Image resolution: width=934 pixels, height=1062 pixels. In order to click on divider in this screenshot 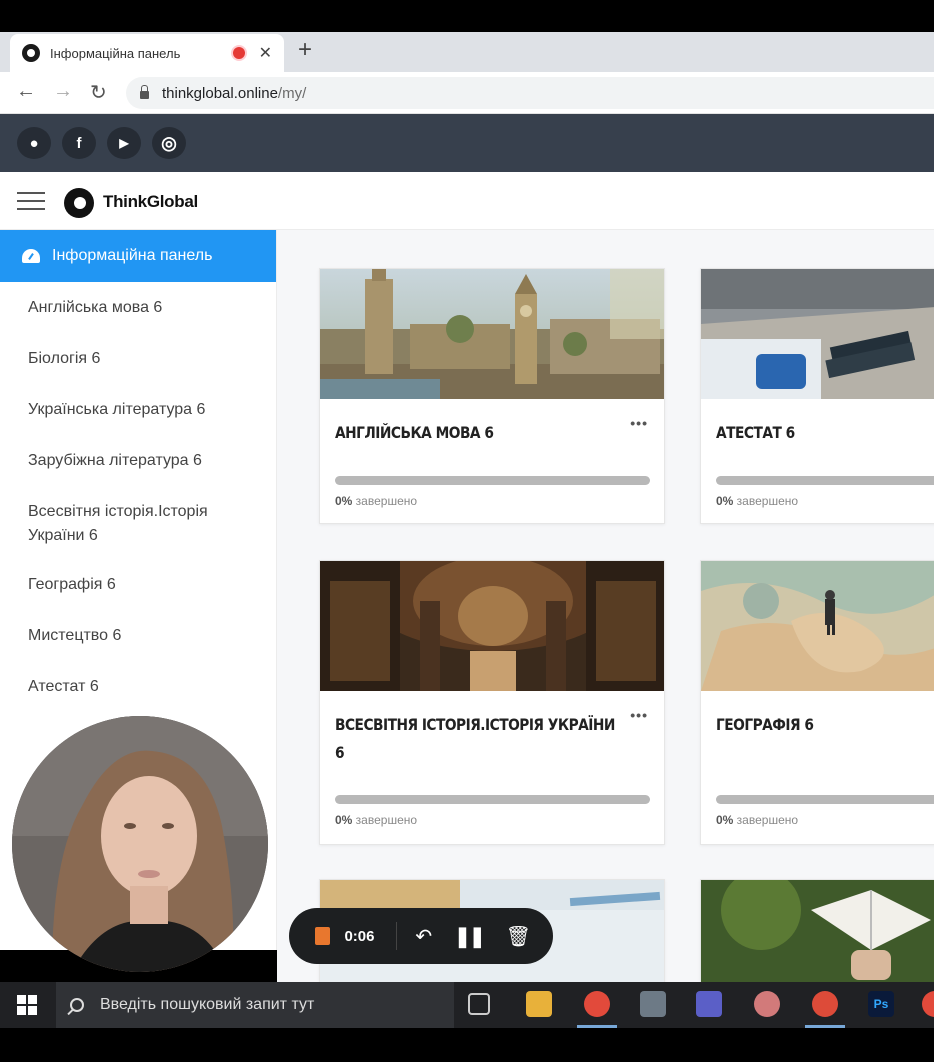, I will do `click(397, 936)`.